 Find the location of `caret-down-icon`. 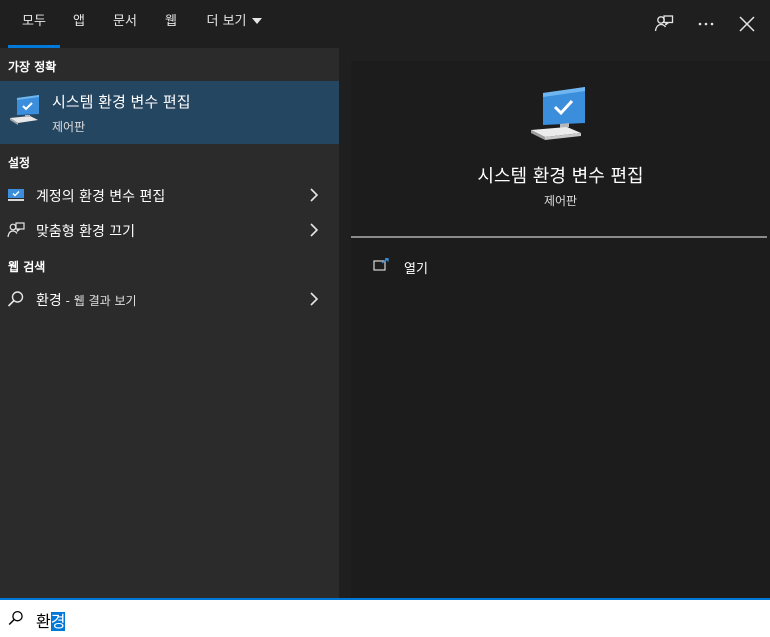

caret-down-icon is located at coordinates (256, 21).